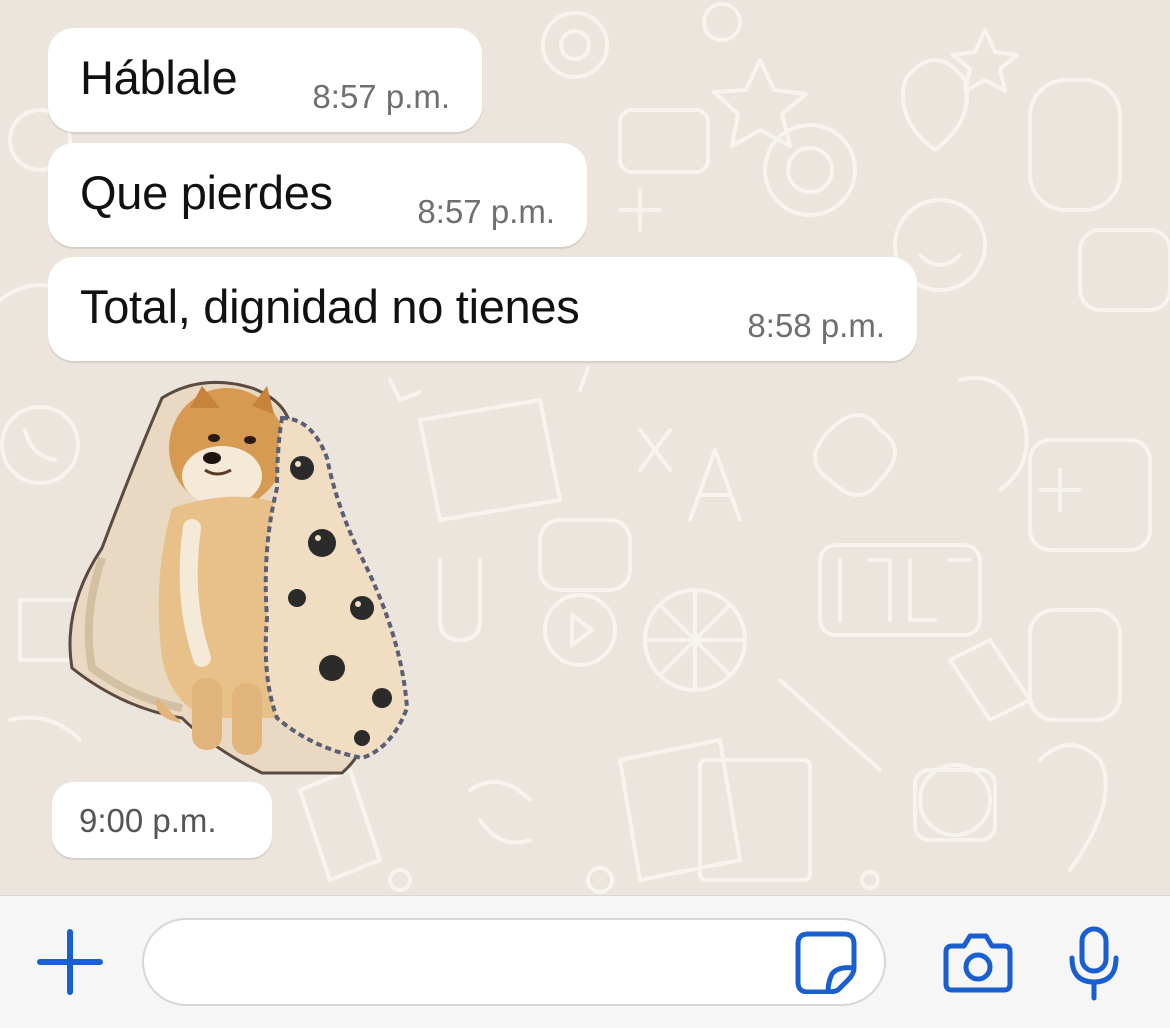 This screenshot has height=1028, width=1170. What do you see at coordinates (244, 578) in the screenshot?
I see `dog-in-blanket-sticker` at bounding box center [244, 578].